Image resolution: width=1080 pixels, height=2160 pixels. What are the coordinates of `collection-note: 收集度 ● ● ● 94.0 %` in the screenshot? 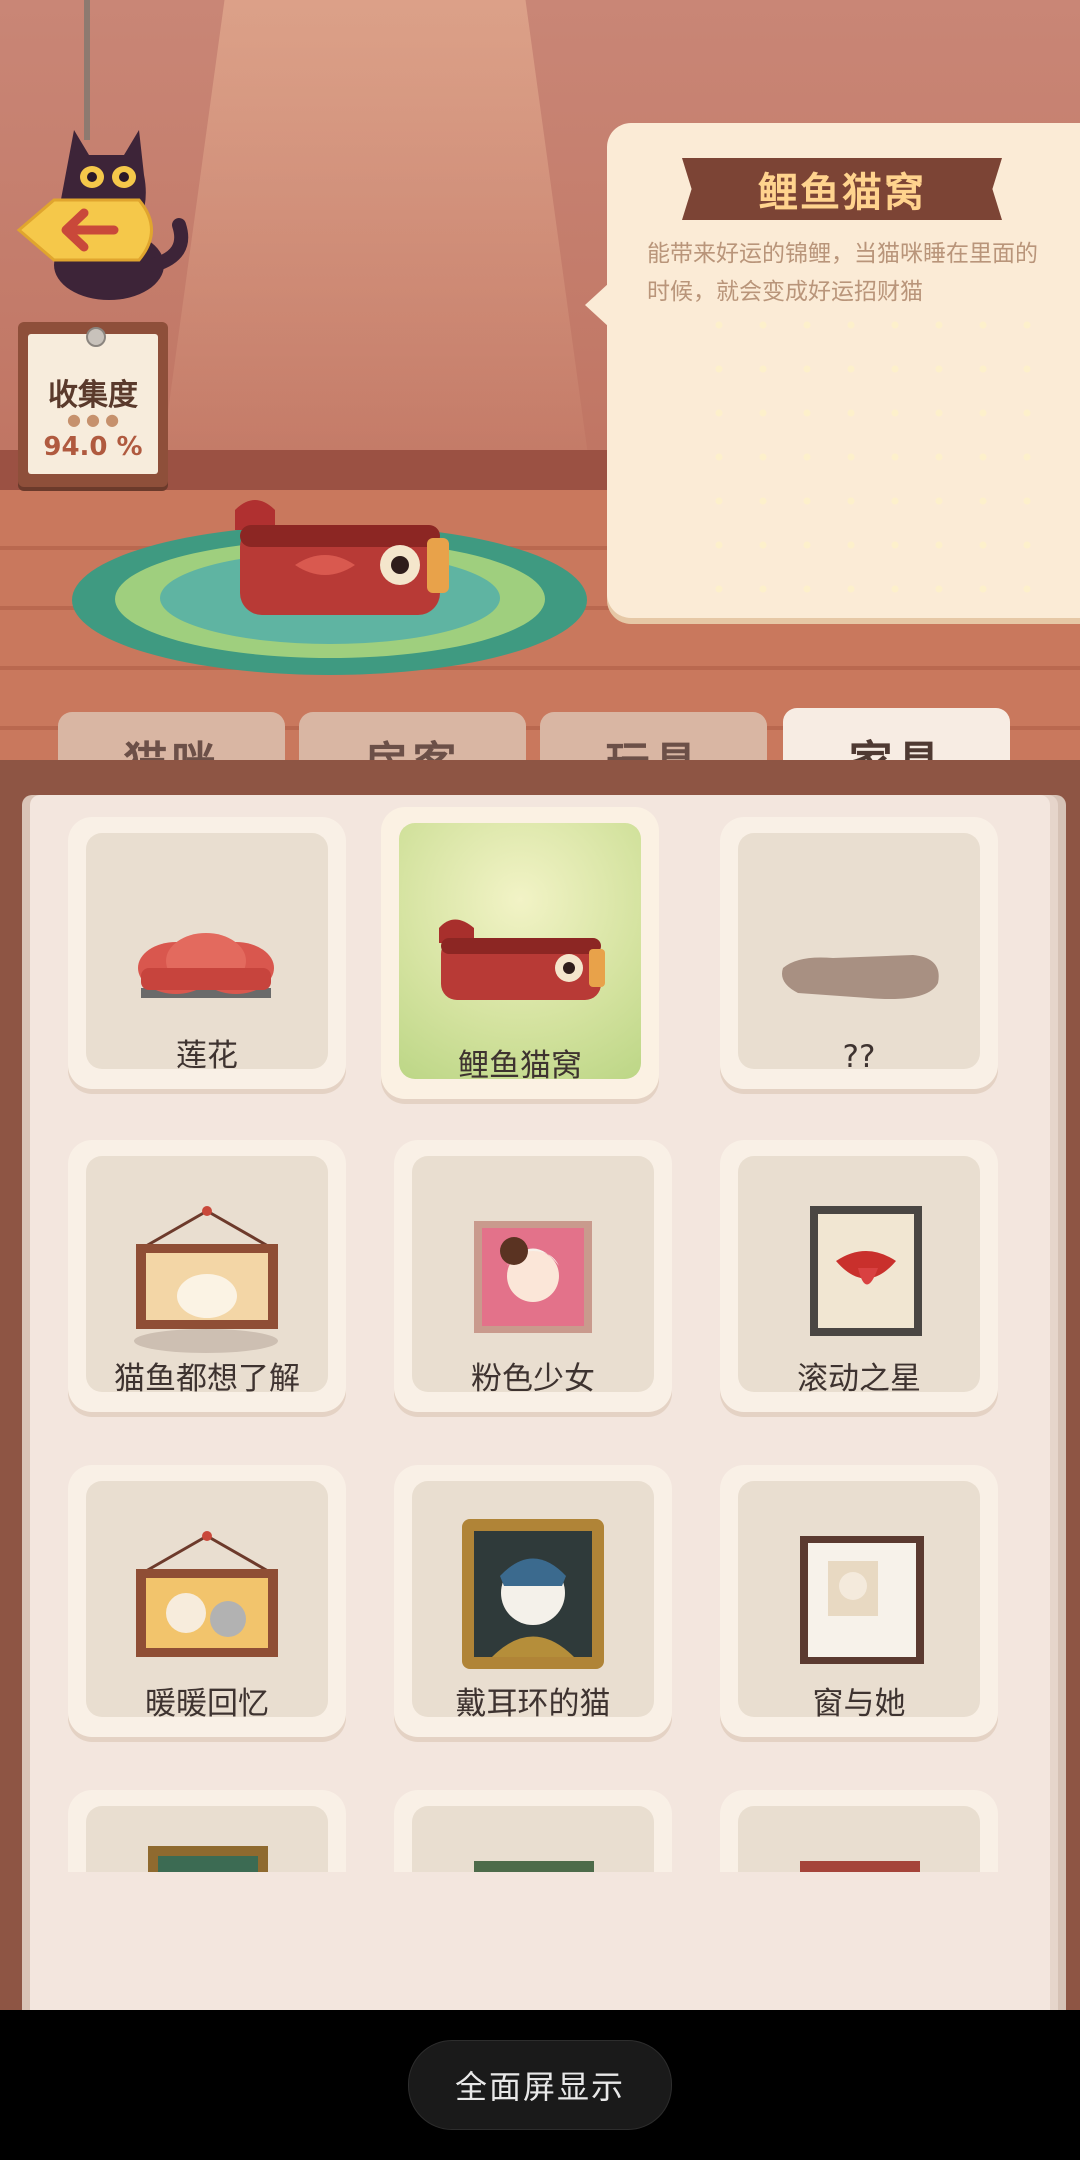 It's located at (93, 404).